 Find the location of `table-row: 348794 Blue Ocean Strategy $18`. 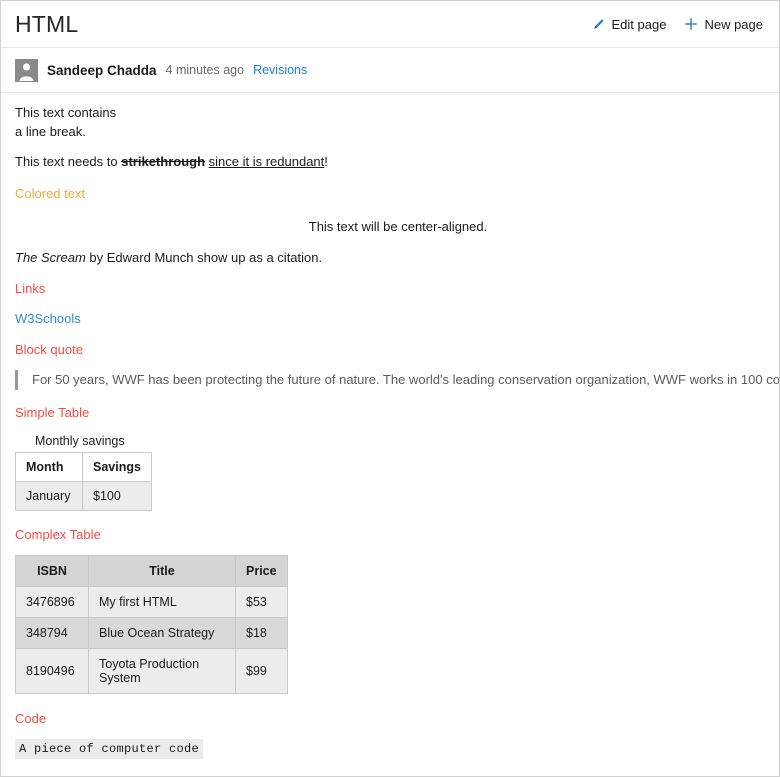

table-row: 348794 Blue Ocean Strategy $18 is located at coordinates (151, 633).